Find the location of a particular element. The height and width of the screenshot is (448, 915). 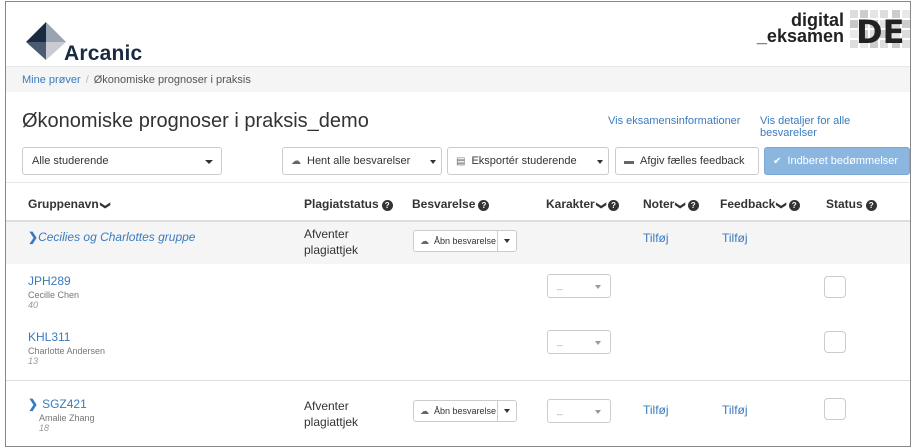

group-open-submission-button: ☁ Åbn besvarelse is located at coordinates (465, 241).